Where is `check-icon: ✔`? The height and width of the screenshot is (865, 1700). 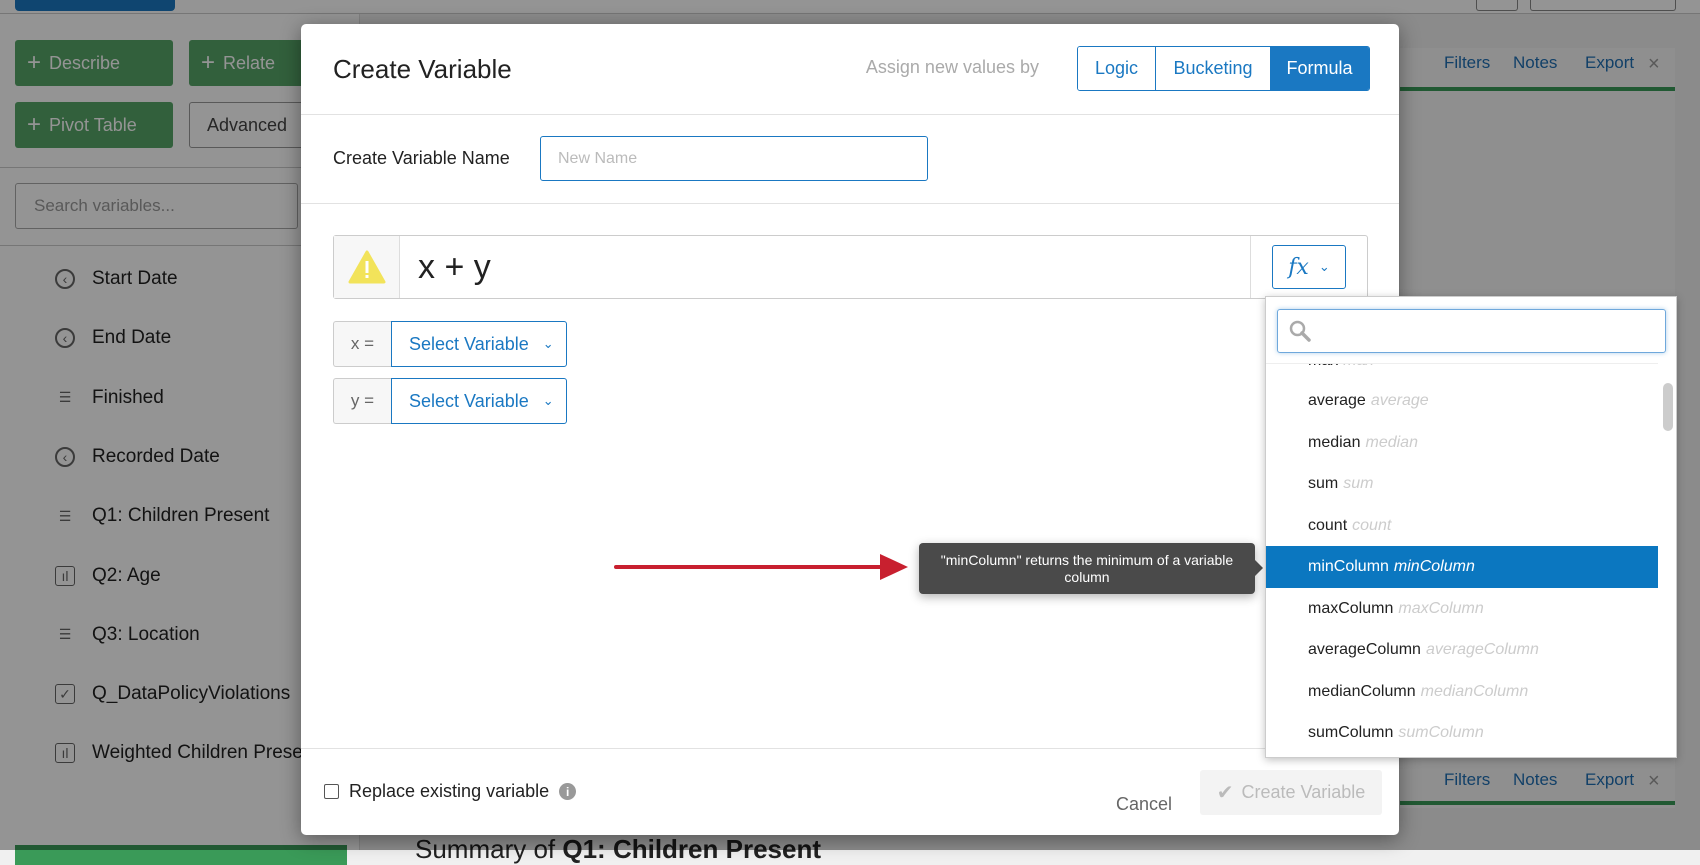 check-icon: ✔ is located at coordinates (1225, 793).